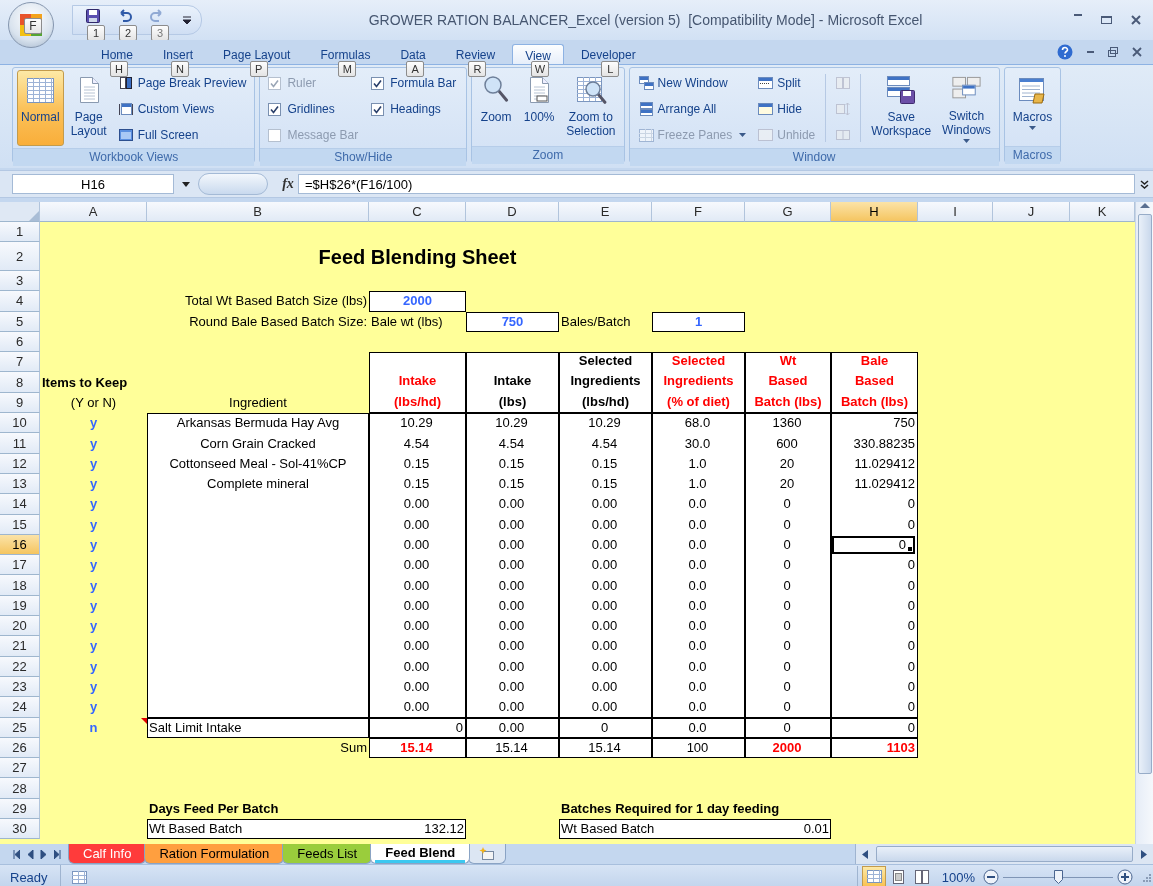  I want to click on row-header: 14, so click(20, 504).